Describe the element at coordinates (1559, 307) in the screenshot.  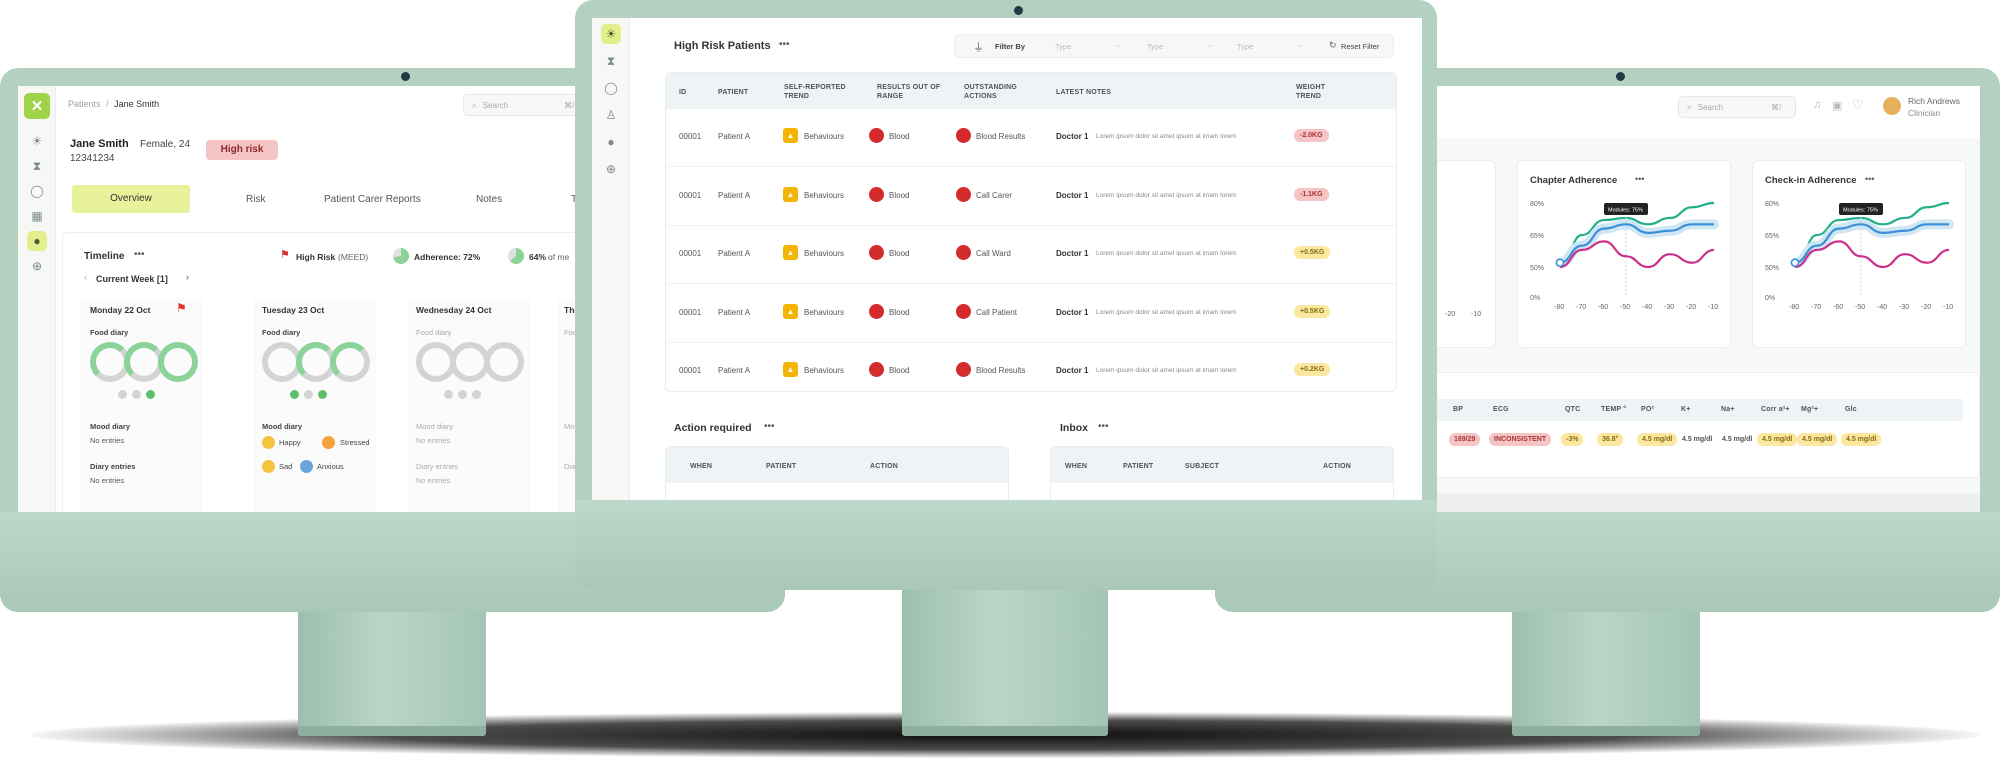
I see `x-tick: -80` at that location.